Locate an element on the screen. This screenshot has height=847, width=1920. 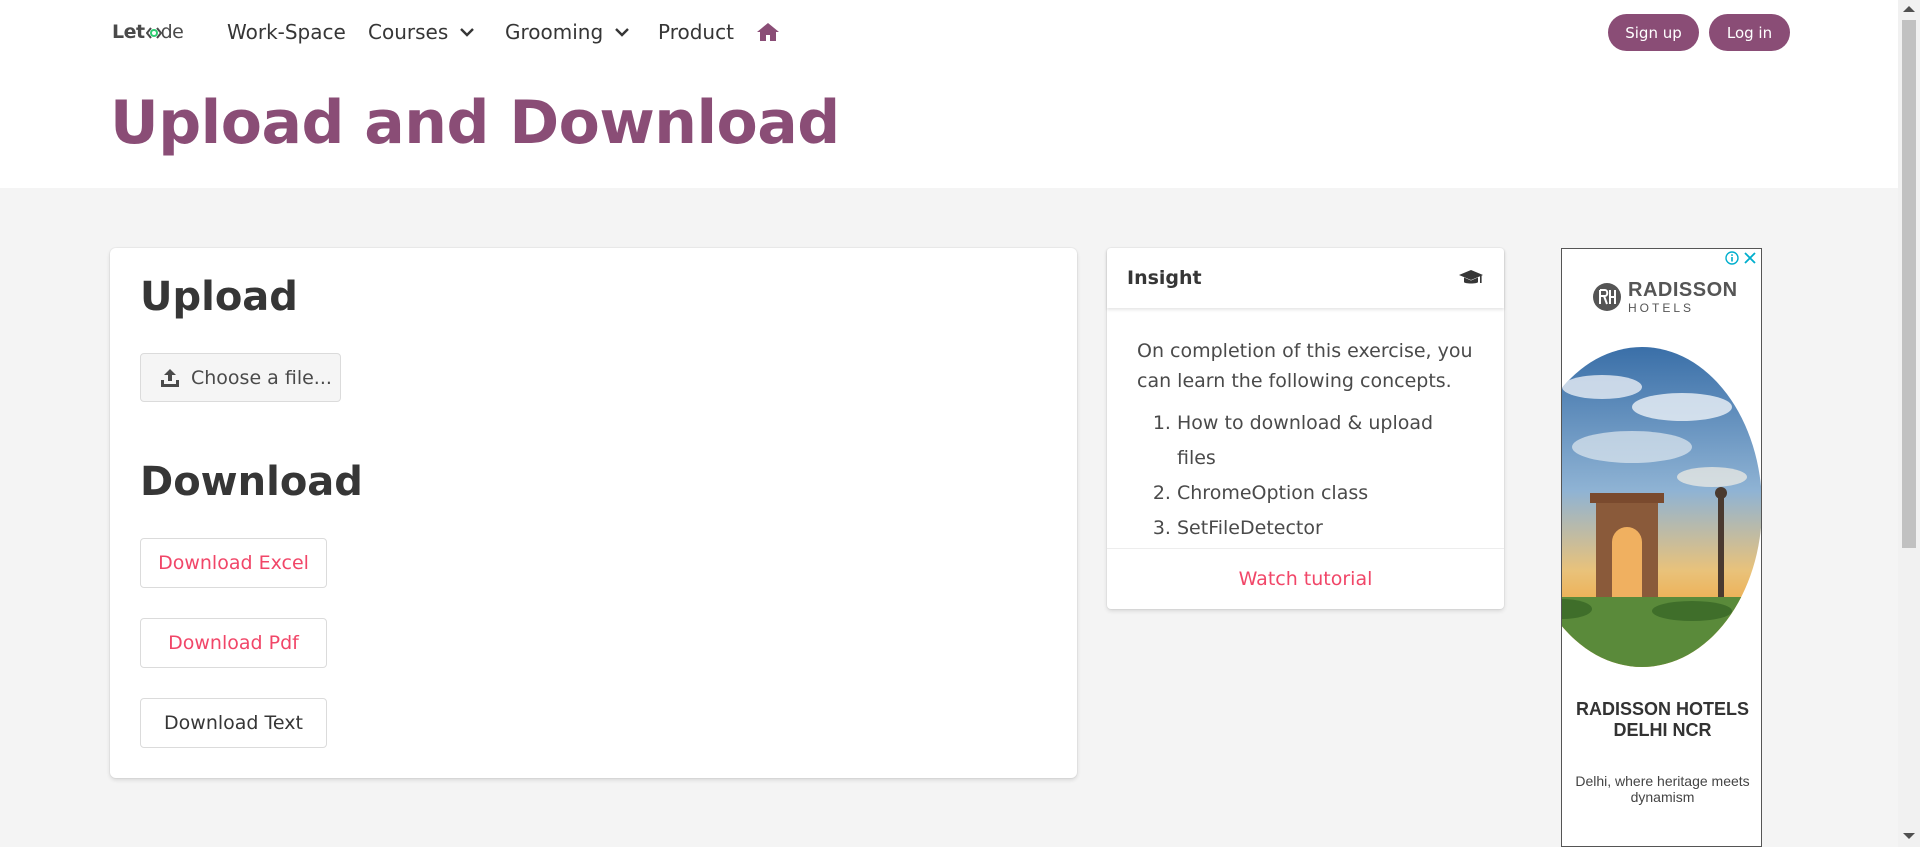
concept-item: SetFileDetector is located at coordinates (1325, 528).